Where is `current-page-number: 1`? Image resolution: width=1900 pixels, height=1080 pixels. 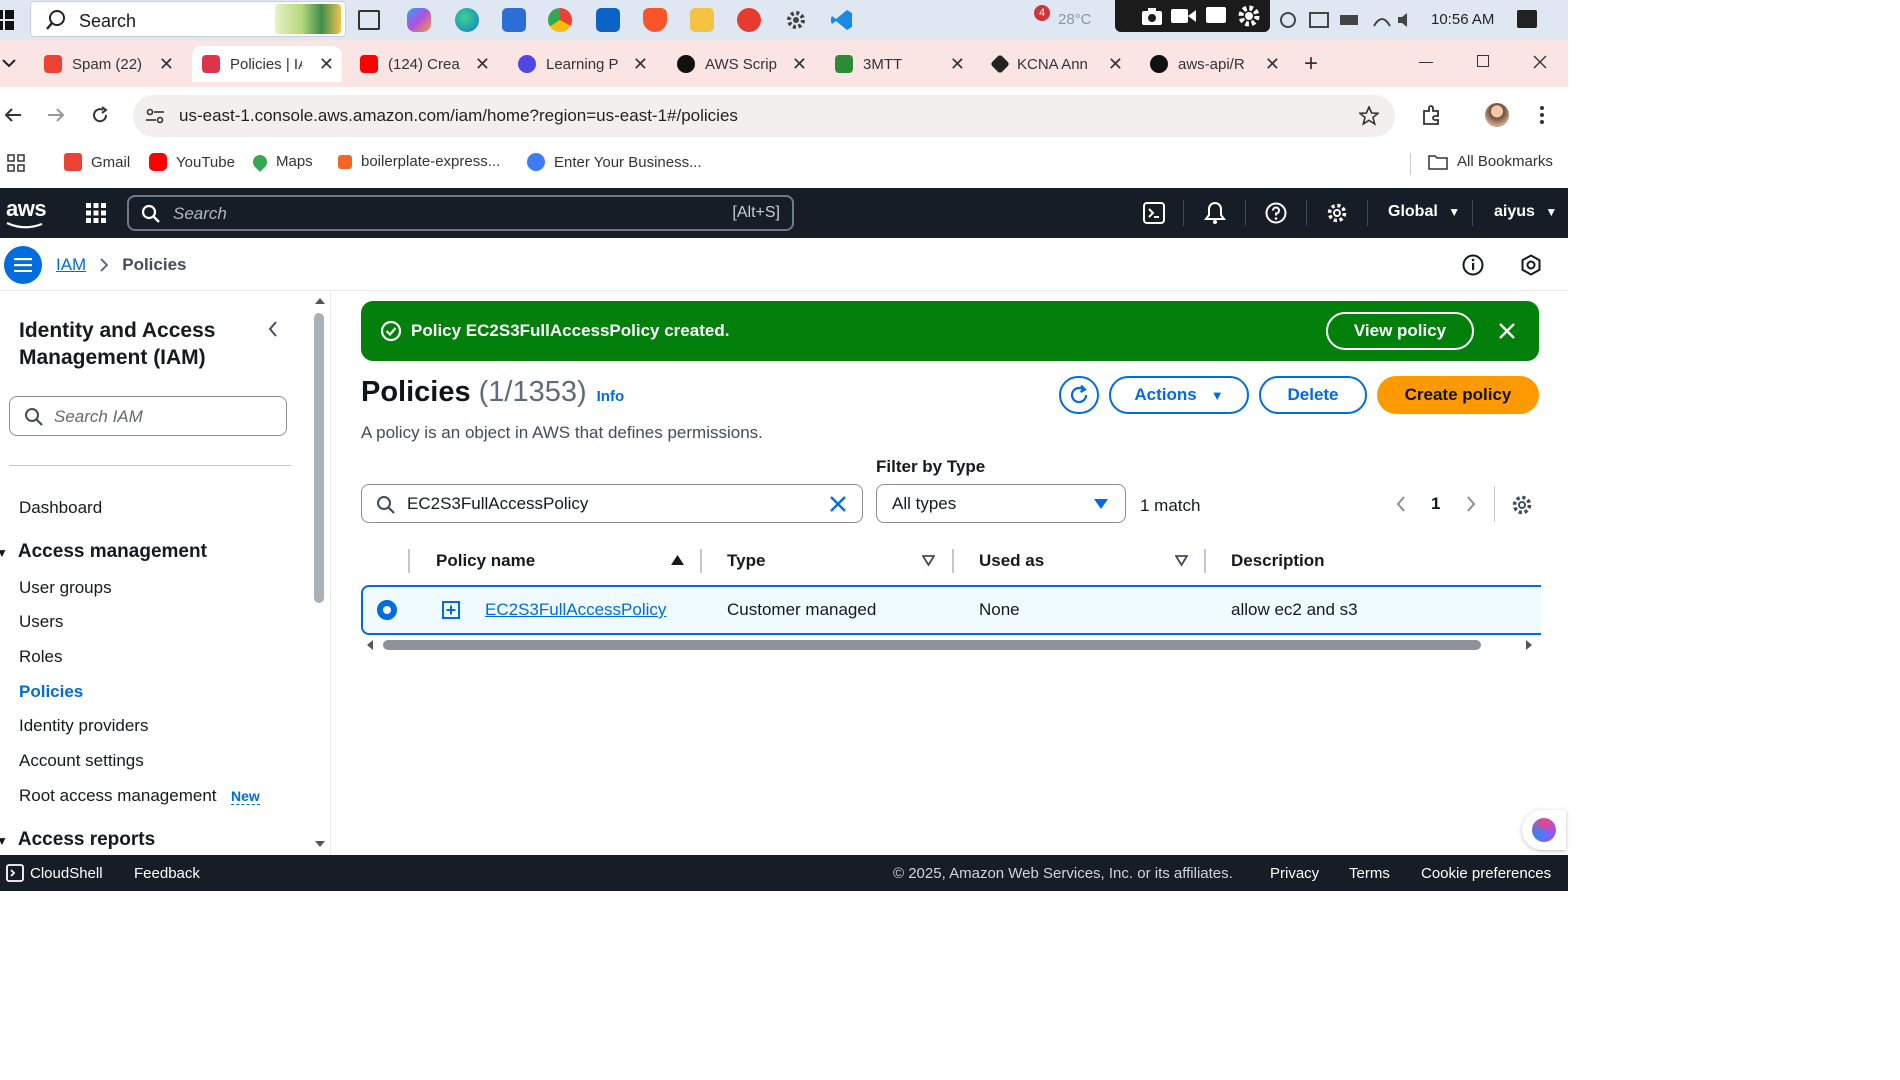
current-page-number: 1 is located at coordinates (1435, 504).